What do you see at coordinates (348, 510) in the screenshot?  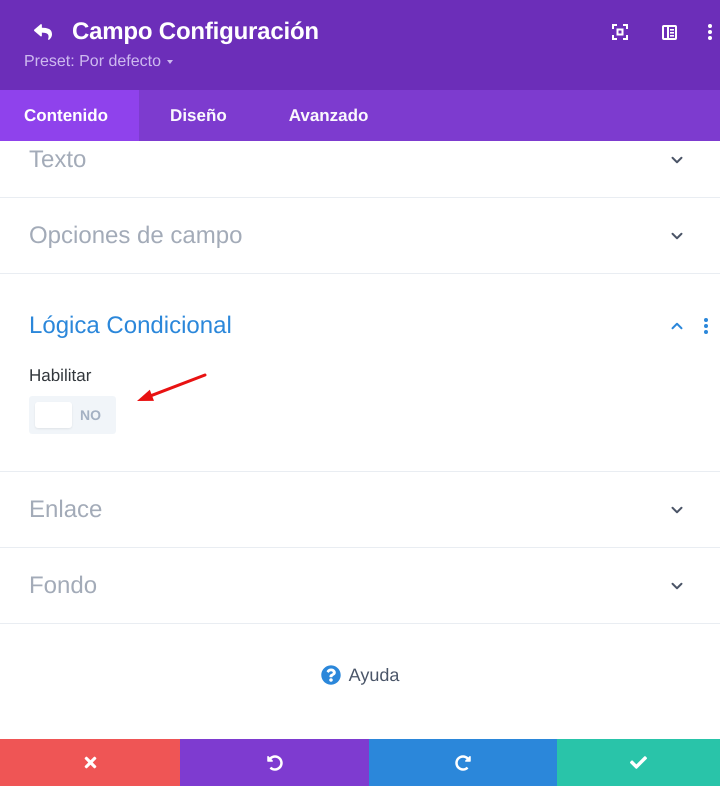 I see `section-title: Enlace` at bounding box center [348, 510].